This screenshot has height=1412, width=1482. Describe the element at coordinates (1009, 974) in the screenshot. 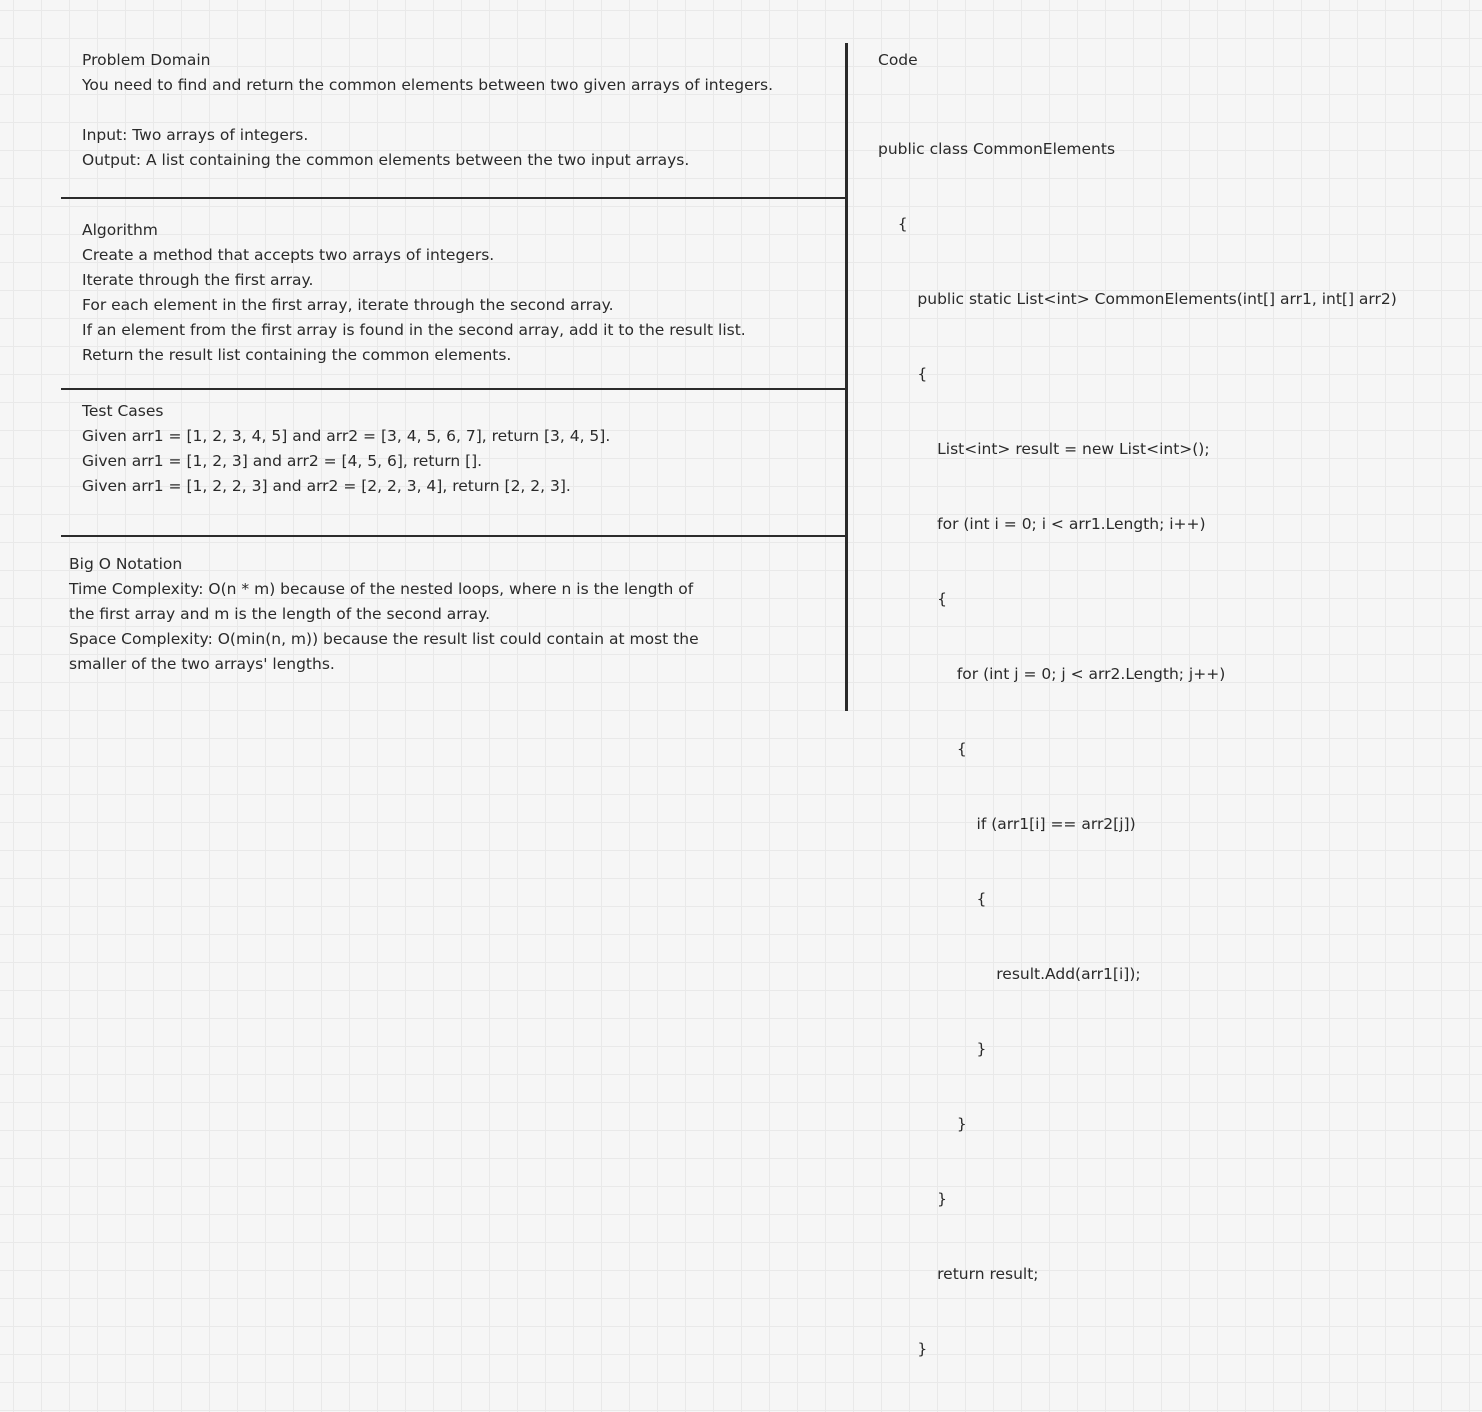

I see `code-line: result.Add(arr1[i]);` at that location.